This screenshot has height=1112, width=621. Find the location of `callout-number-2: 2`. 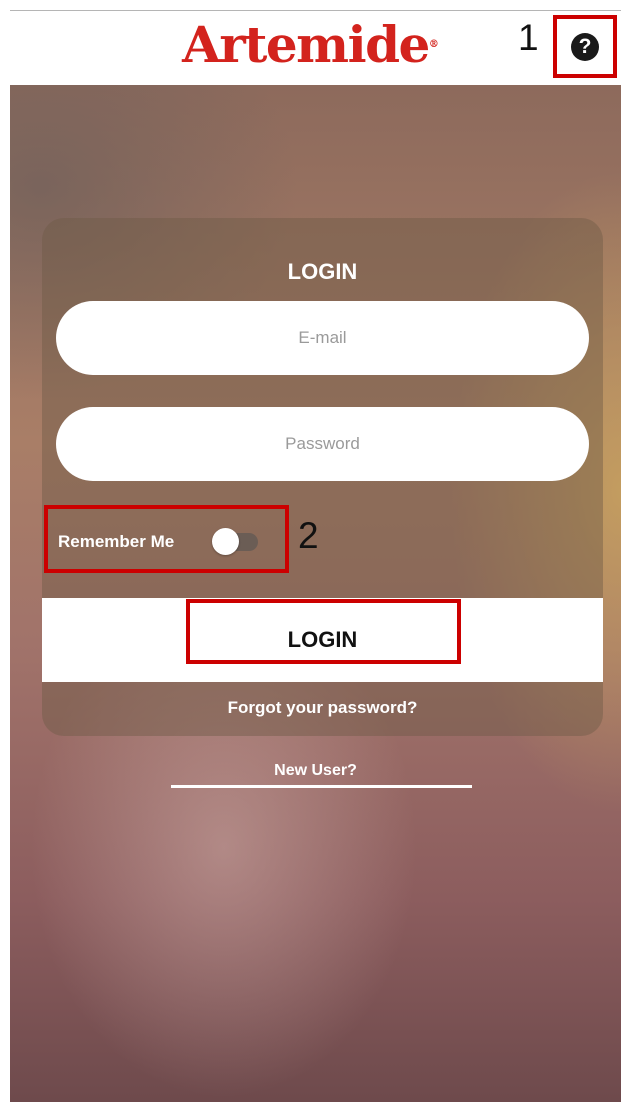

callout-number-2: 2 is located at coordinates (308, 535).